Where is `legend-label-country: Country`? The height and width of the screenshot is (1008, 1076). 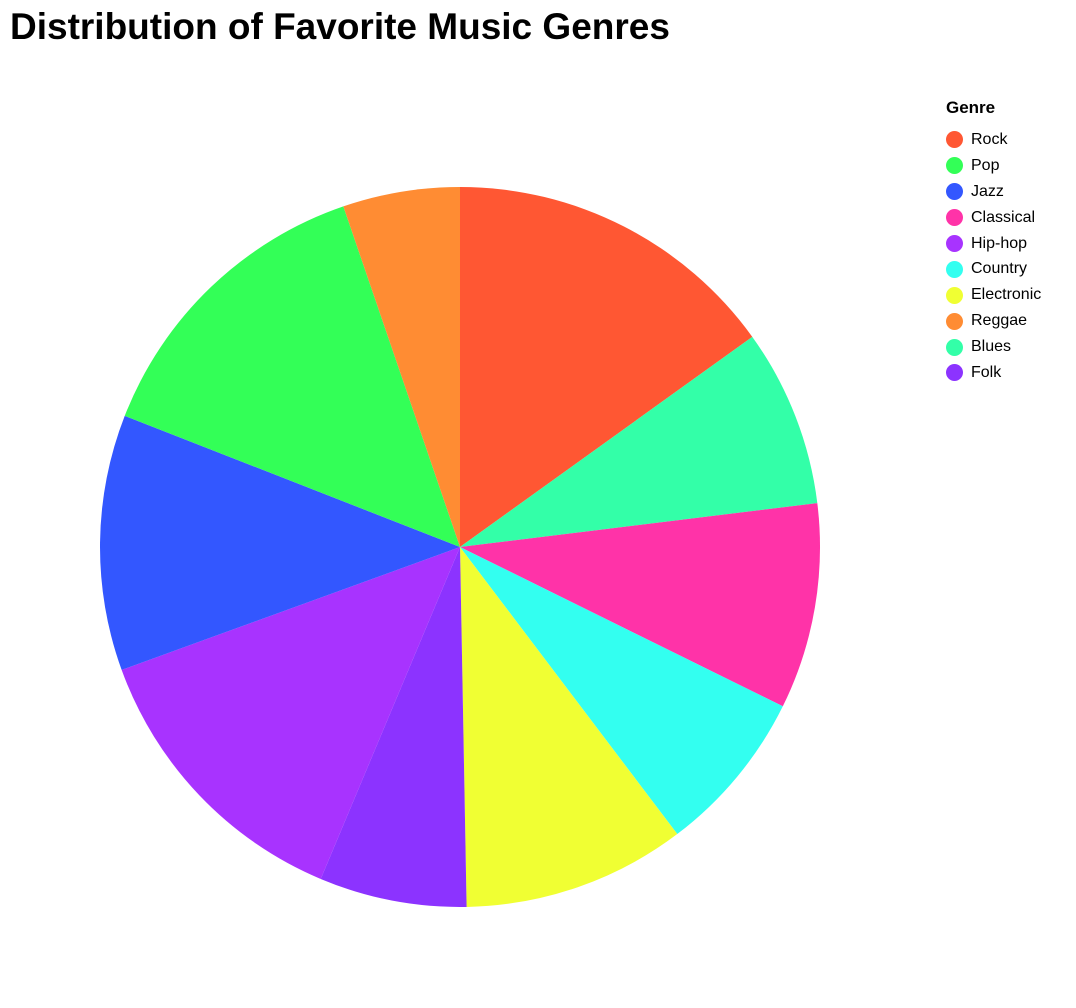
legend-label-country: Country is located at coordinates (999, 269).